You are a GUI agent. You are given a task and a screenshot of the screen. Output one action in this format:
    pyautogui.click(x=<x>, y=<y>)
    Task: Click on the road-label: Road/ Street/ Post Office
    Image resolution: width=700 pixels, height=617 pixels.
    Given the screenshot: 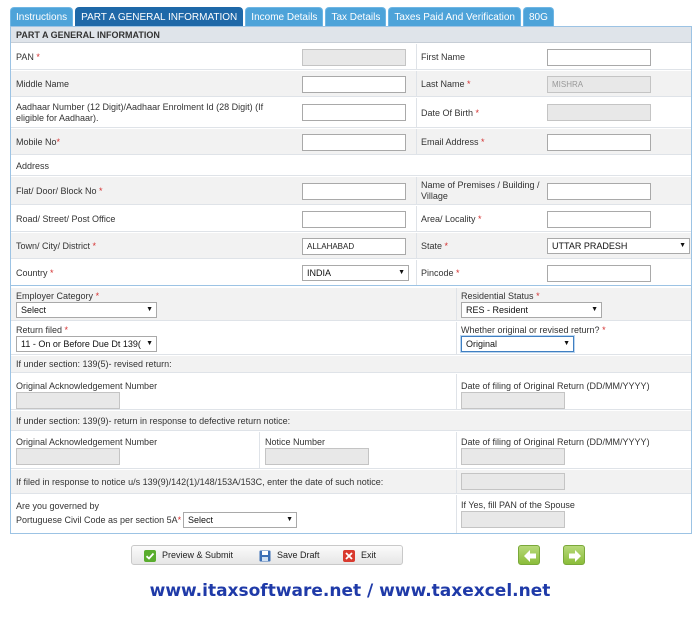 What is the action you would take?
    pyautogui.click(x=66, y=219)
    